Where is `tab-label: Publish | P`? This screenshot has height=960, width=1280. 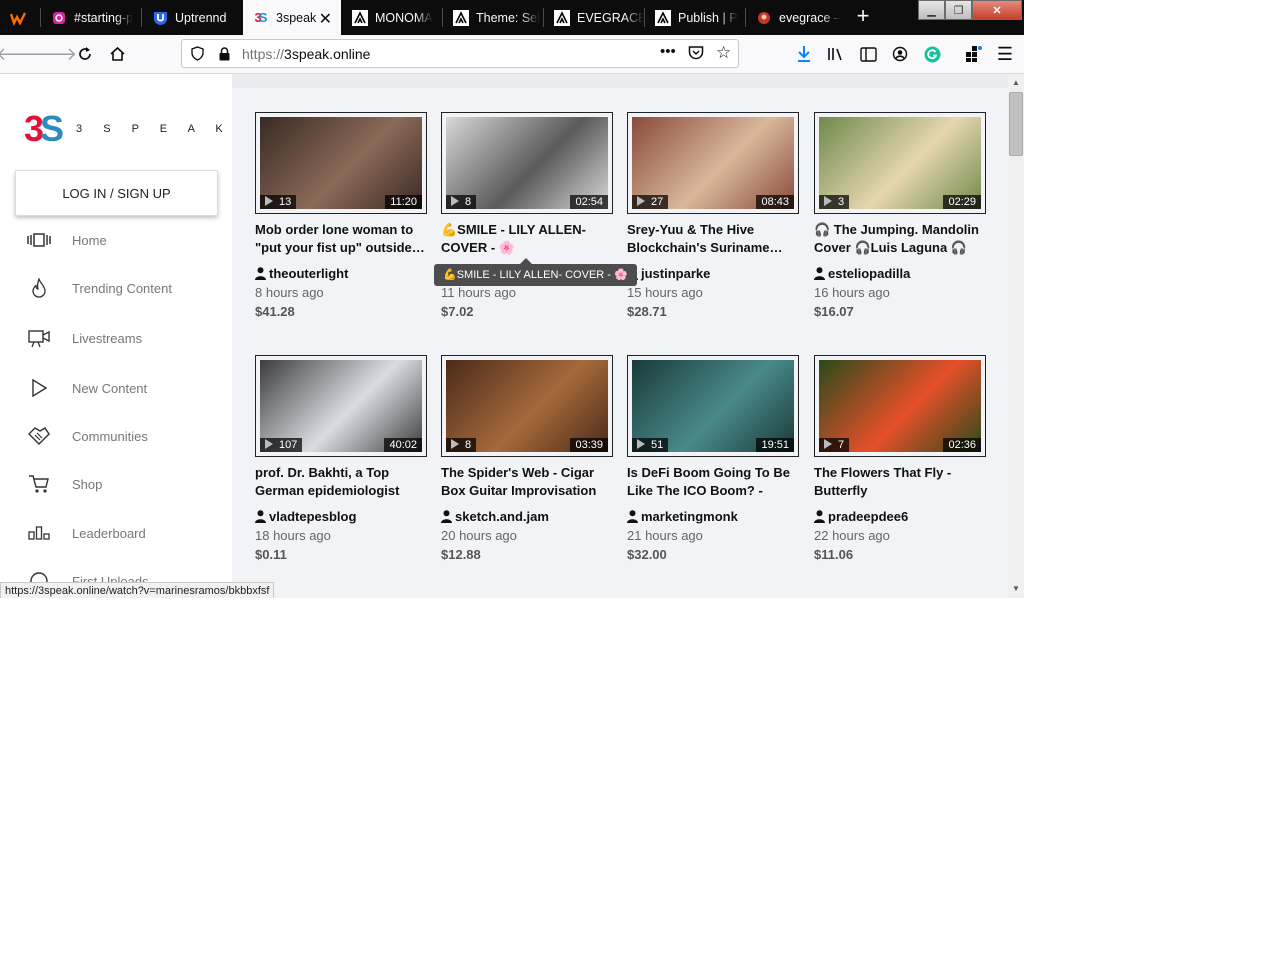
tab-label: Publish | P is located at coordinates (708, 17).